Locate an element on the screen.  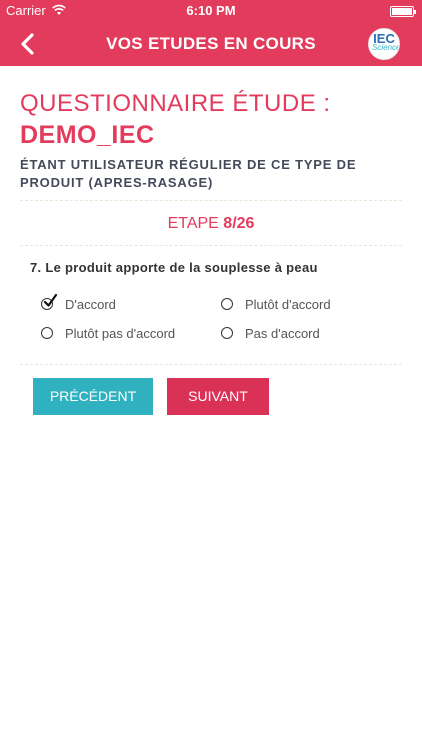
nav-bar: VOS ETUDES EN COURS IEC Science is located at coordinates (211, 44).